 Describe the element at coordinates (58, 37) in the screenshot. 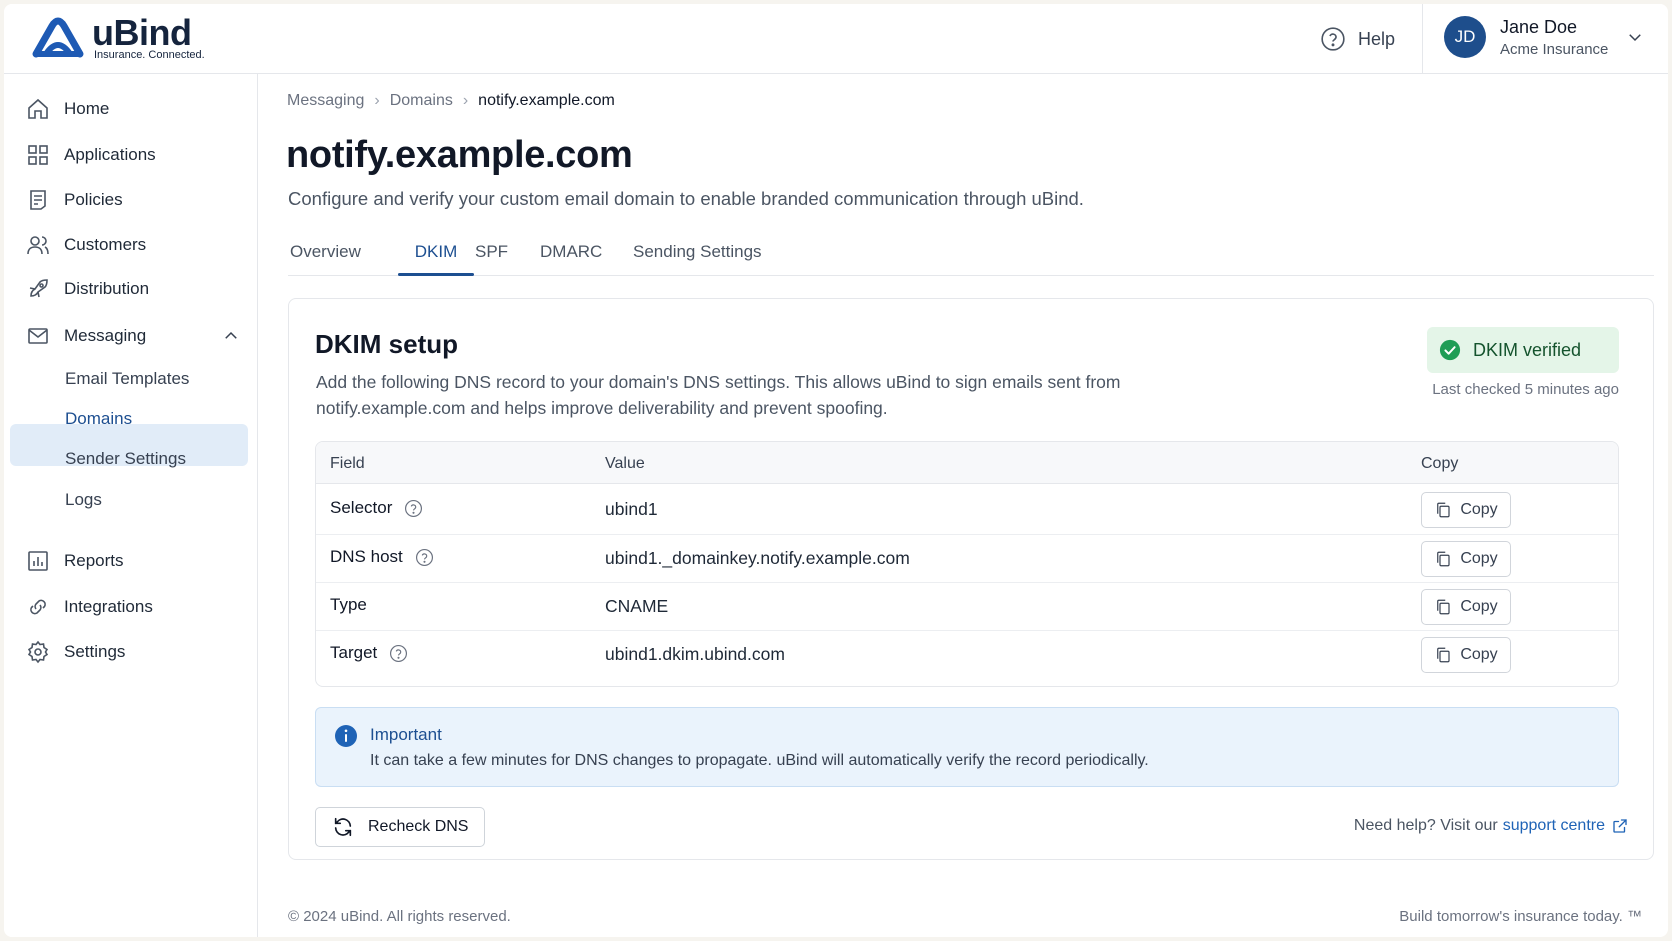

I see `ubind-logo-icon` at that location.